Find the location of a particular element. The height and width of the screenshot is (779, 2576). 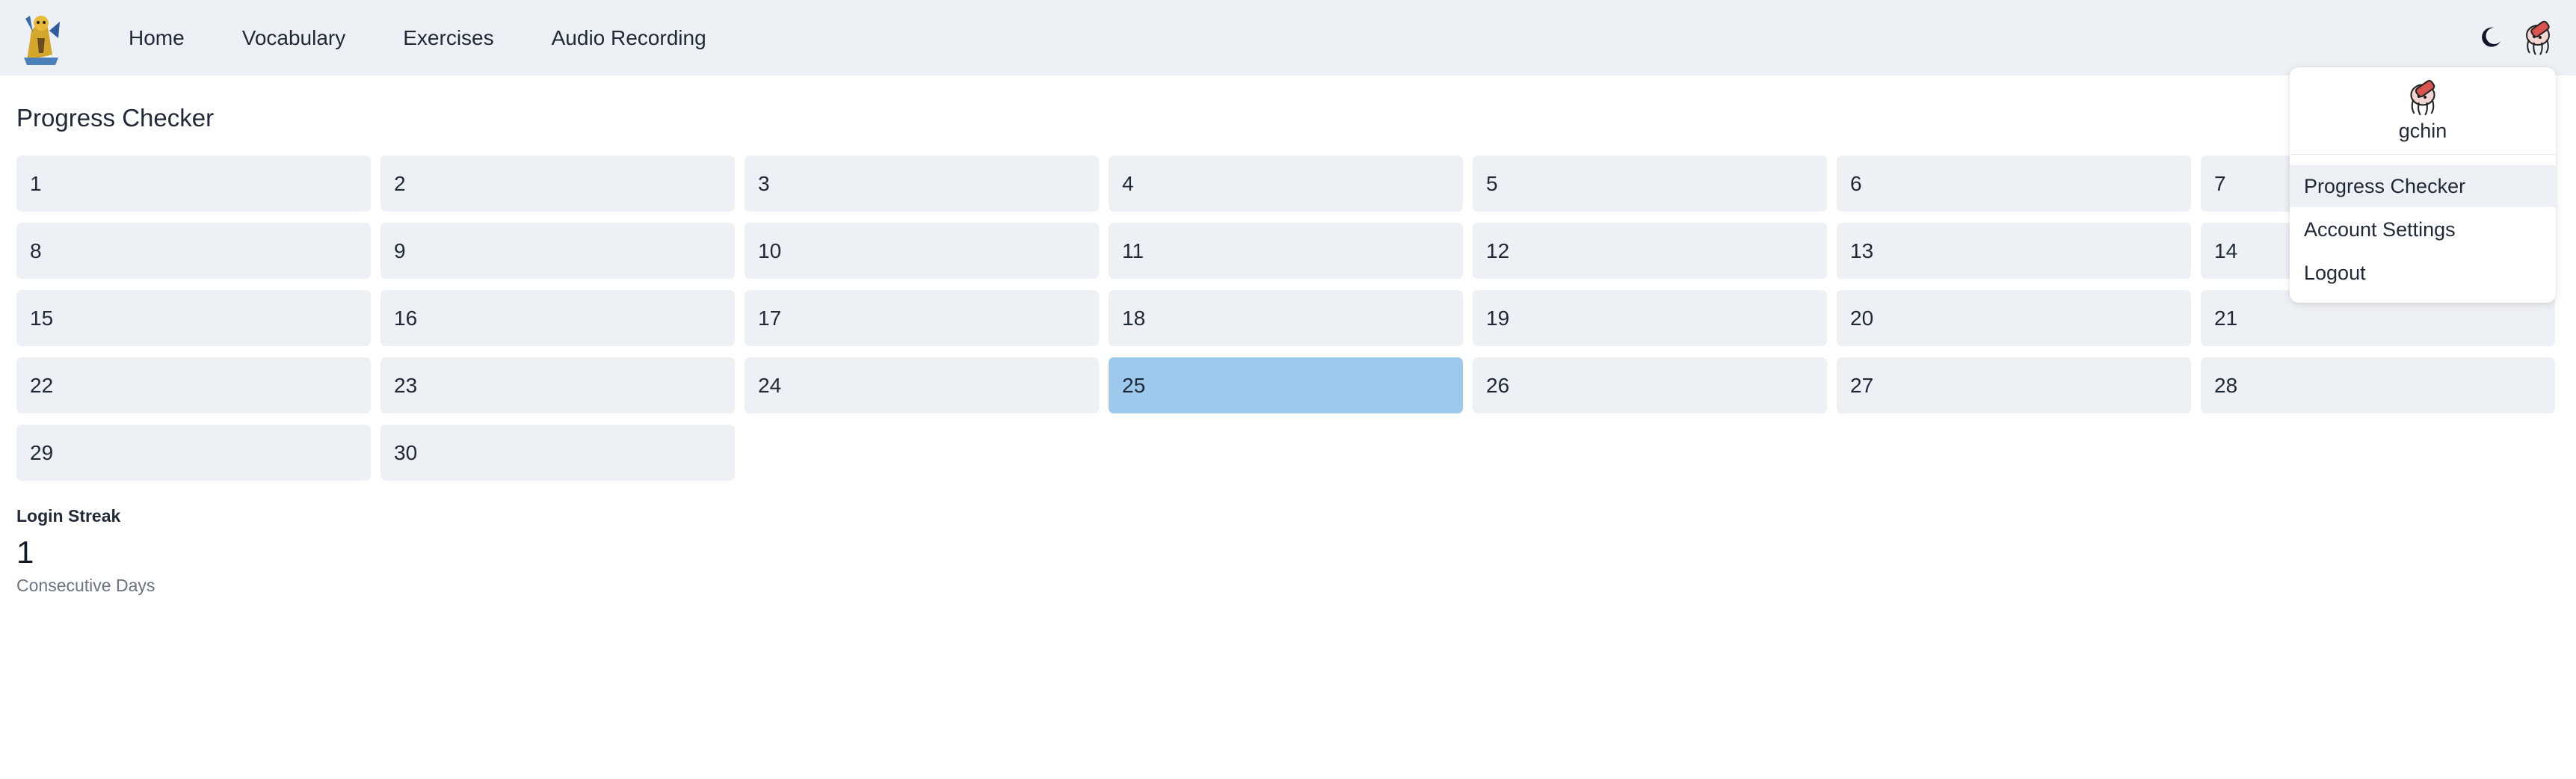

nav-home-link: Home is located at coordinates (157, 38).